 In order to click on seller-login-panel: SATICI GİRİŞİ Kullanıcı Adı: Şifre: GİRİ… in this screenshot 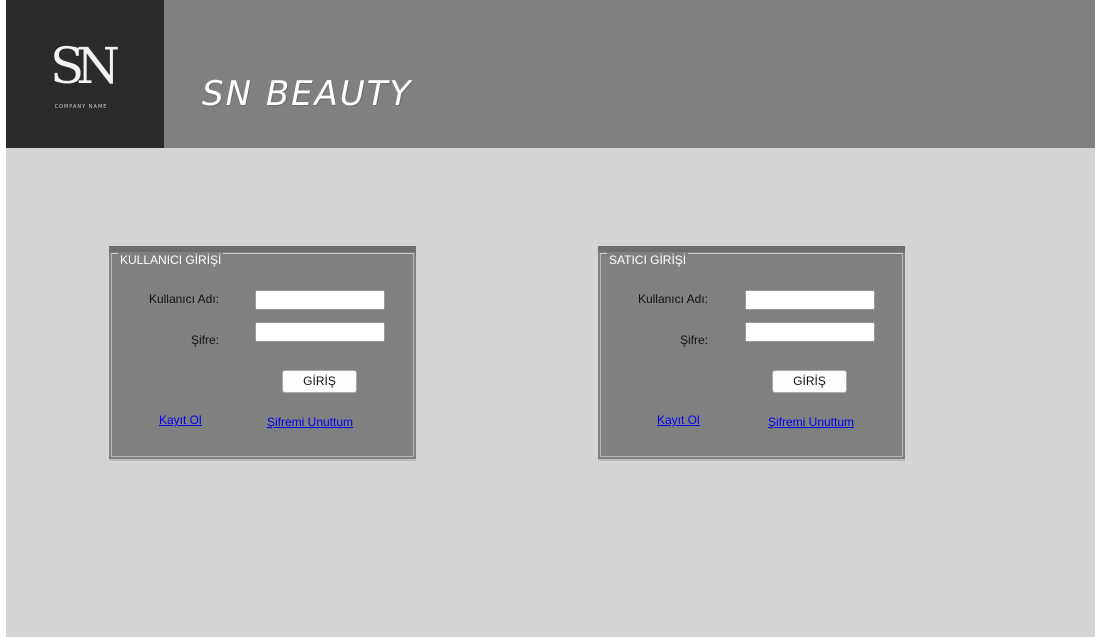, I will do `click(751, 353)`.